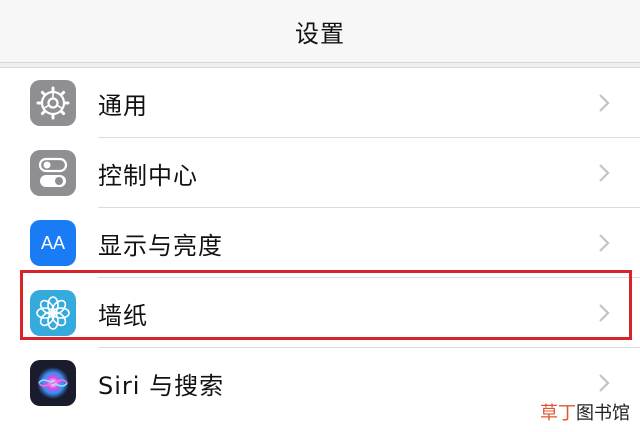 The height and width of the screenshot is (432, 640). I want to click on navigation-bar: 设置, so click(320, 31).